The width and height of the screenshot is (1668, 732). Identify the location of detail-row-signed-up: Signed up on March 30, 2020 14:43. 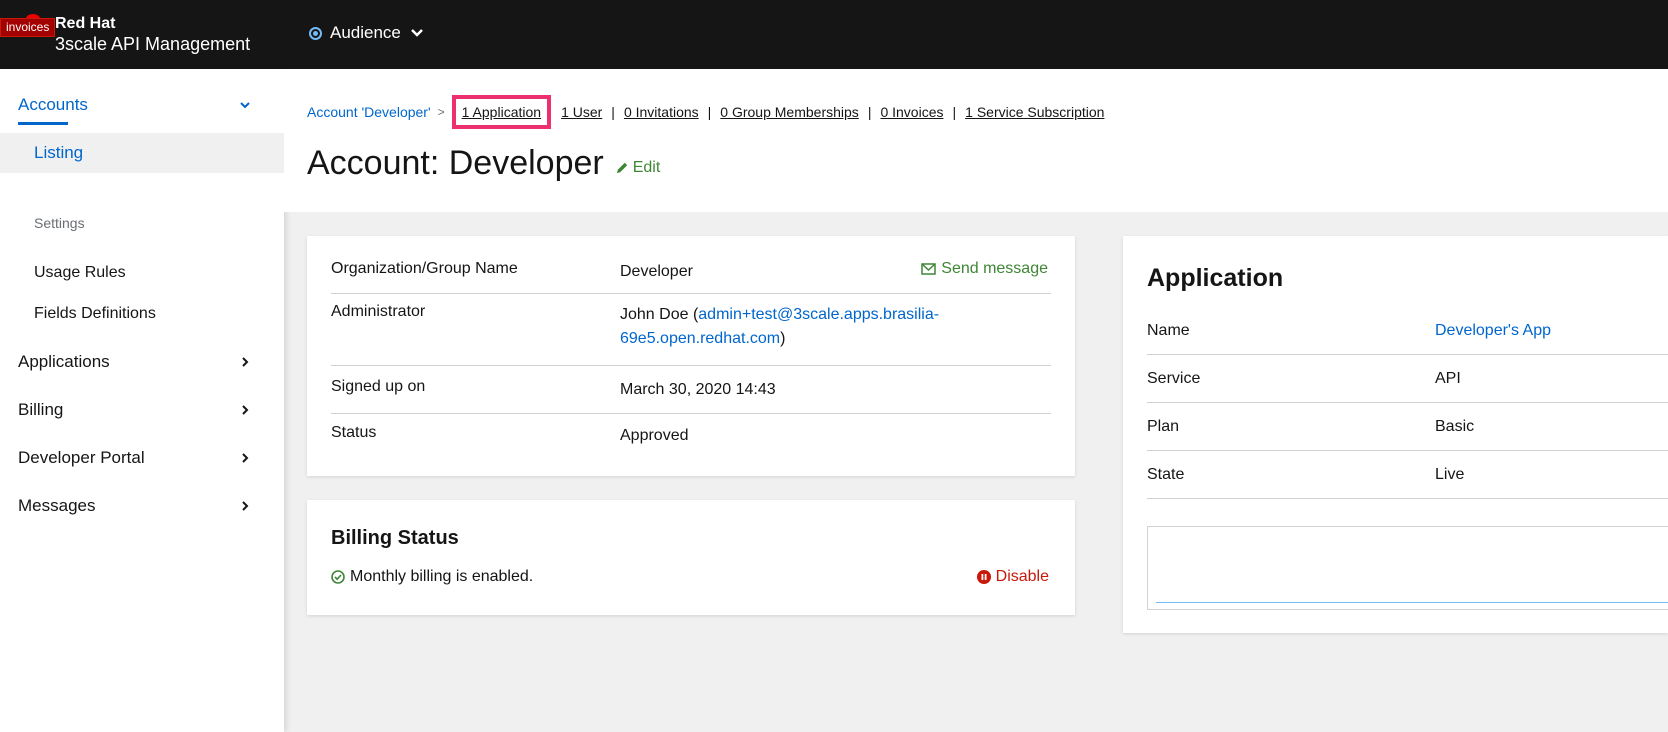
(691, 390).